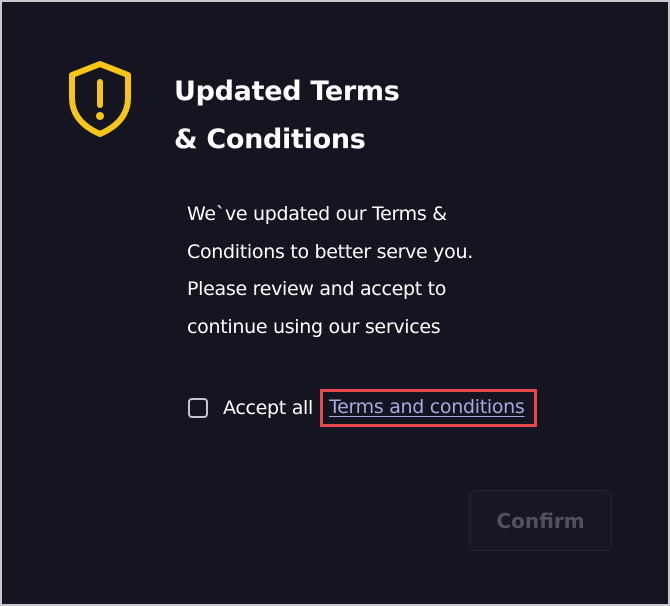  What do you see at coordinates (330, 251) in the screenshot?
I see `message-line-2: Conditions to better serve you.` at bounding box center [330, 251].